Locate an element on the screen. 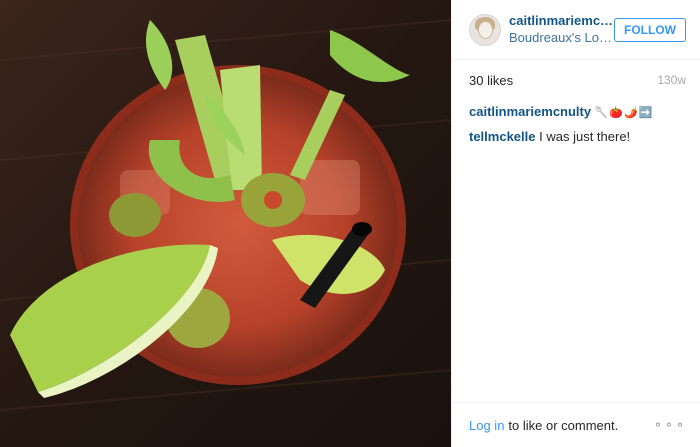 This screenshot has width=700, height=447. comment: caitlinmariemcnulty 🥄🍅🌶️➡️ is located at coordinates (577, 112).